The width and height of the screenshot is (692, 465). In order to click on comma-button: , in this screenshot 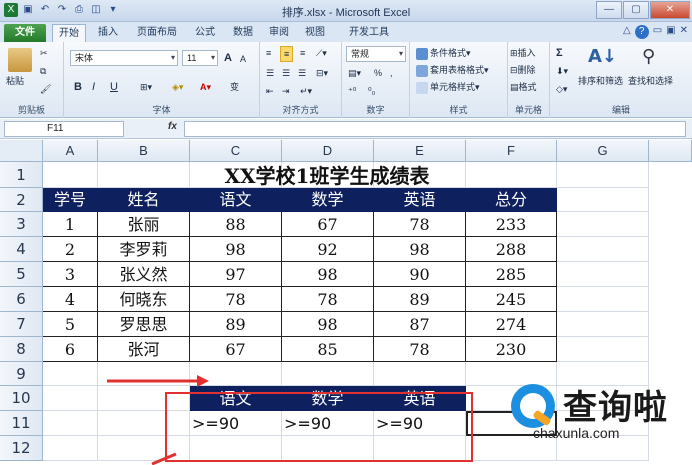, I will do `click(391, 73)`.